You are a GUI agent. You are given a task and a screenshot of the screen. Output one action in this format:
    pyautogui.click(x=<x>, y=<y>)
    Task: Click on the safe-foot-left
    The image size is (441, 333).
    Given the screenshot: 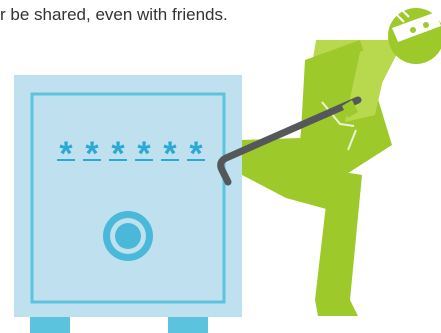 What is the action you would take?
    pyautogui.click(x=50, y=324)
    